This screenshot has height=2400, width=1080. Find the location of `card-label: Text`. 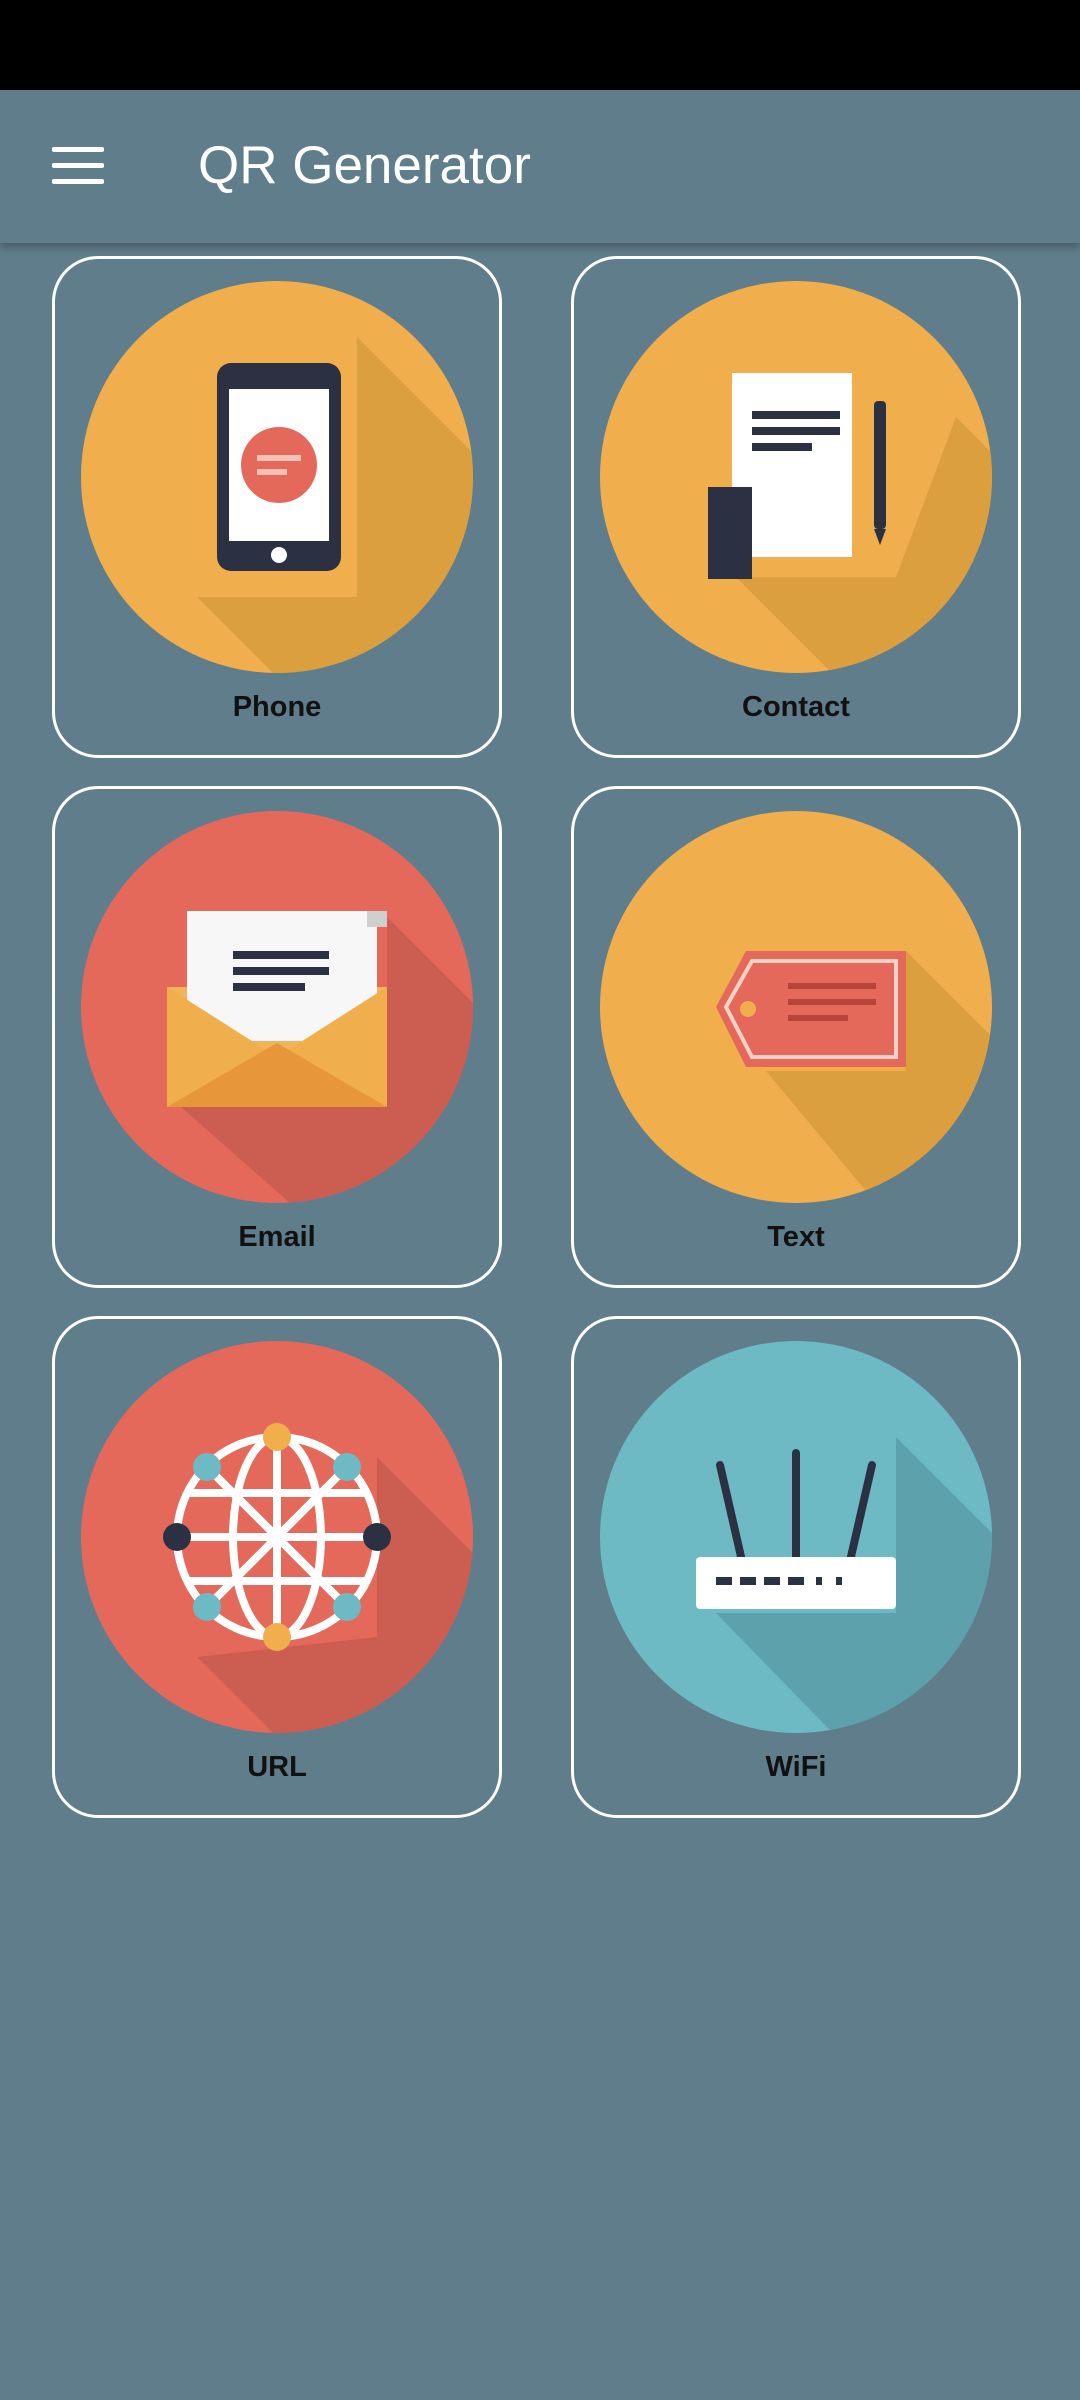

card-label: Text is located at coordinates (796, 1237).